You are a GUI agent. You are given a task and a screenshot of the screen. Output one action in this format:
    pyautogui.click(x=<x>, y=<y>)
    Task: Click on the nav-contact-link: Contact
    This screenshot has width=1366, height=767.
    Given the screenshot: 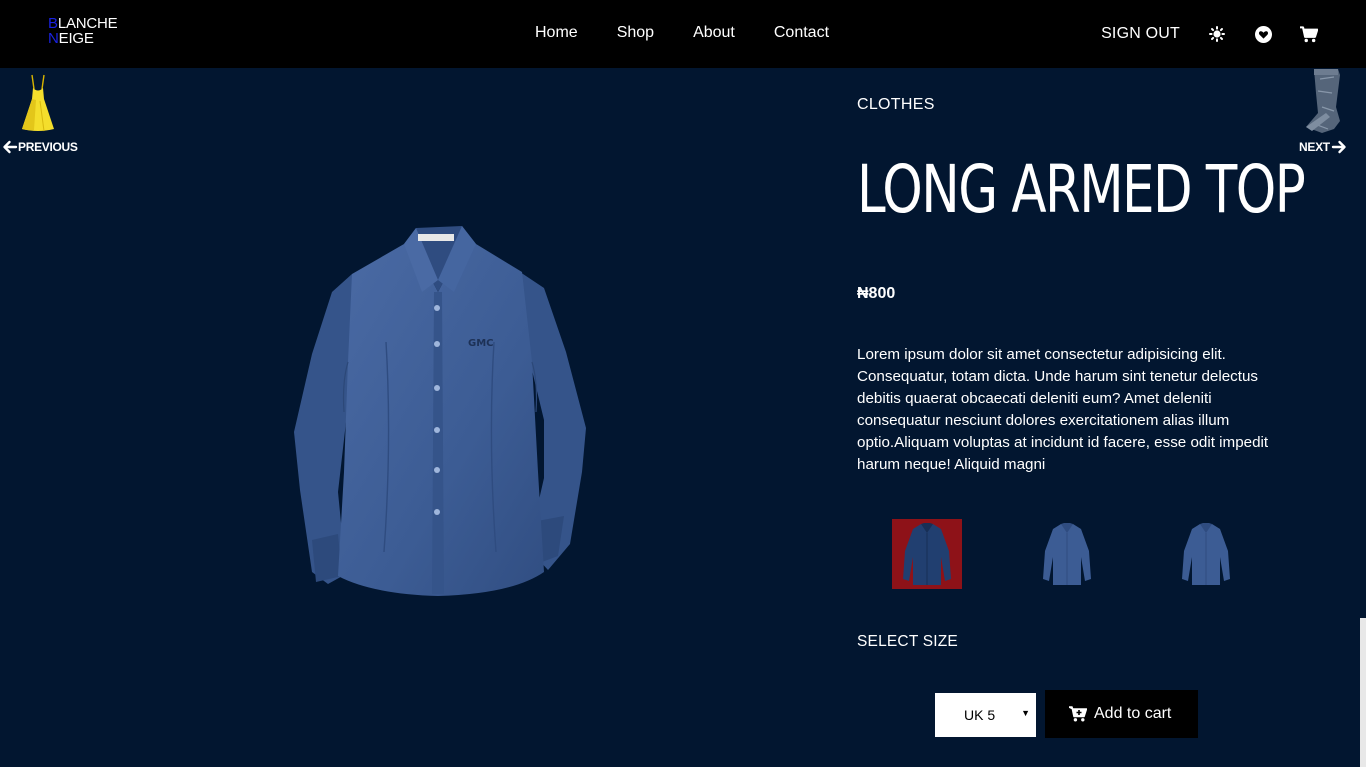 What is the action you would take?
    pyautogui.click(x=801, y=33)
    